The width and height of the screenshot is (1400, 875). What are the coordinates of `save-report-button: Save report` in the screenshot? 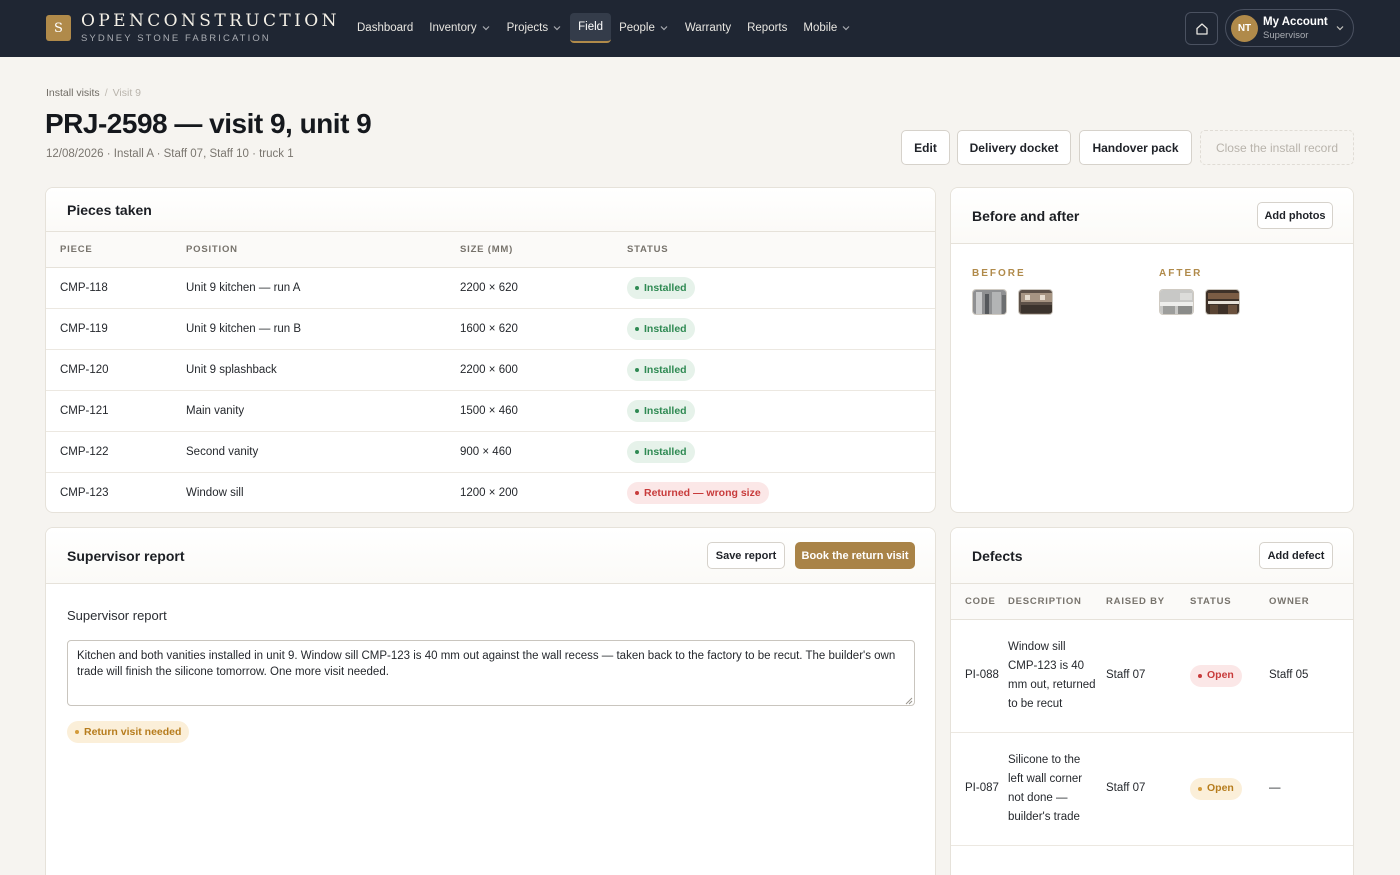 It's located at (746, 555).